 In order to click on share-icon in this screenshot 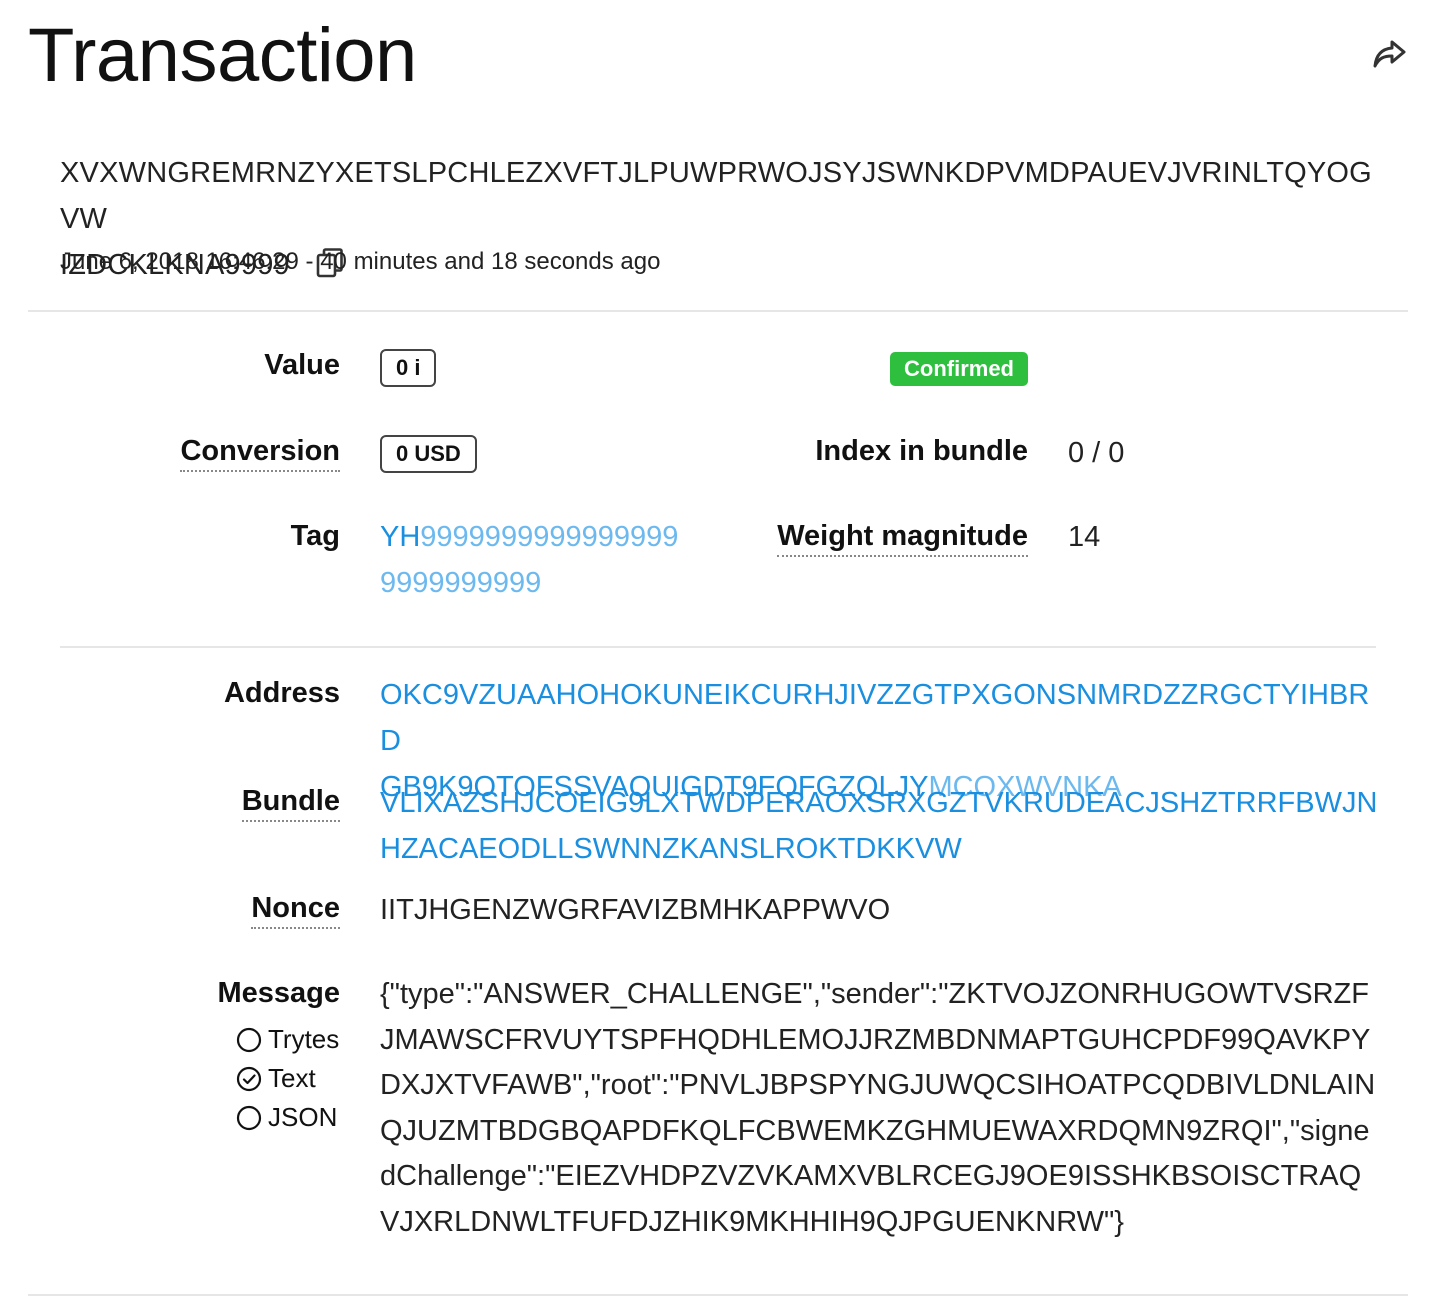, I will do `click(1390, 54)`.